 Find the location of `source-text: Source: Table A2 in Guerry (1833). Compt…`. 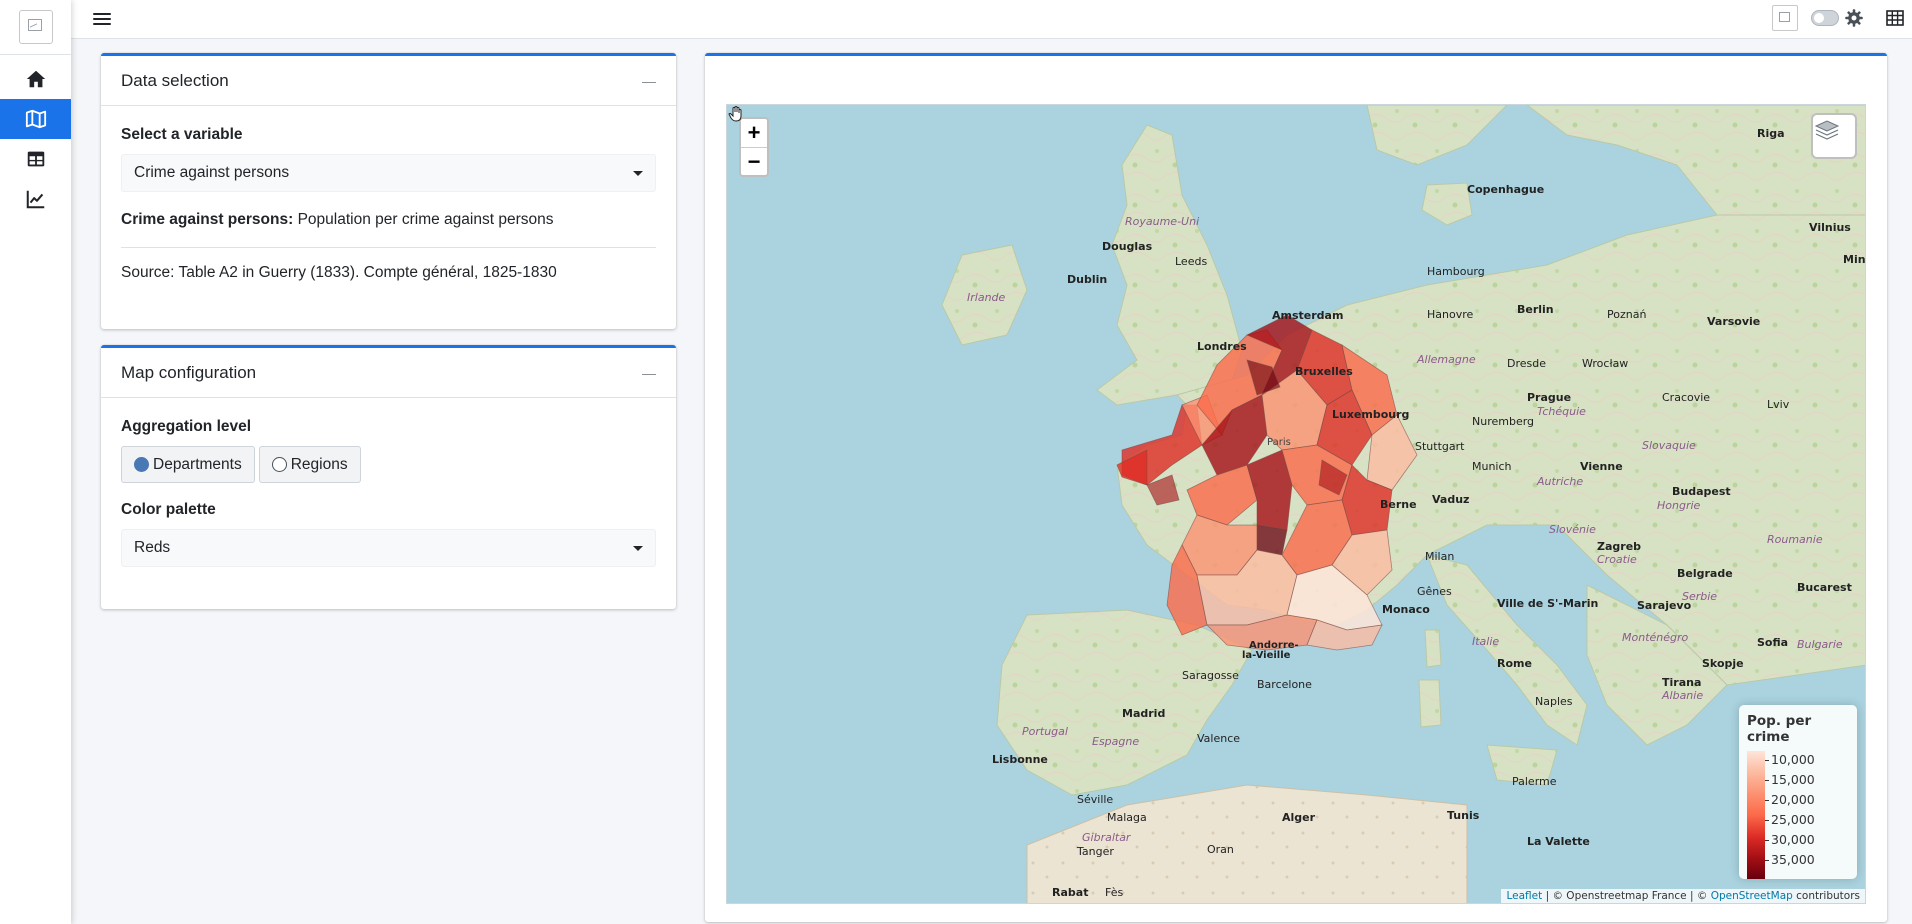

source-text: Source: Table A2 in Guerry (1833). Compt… is located at coordinates (339, 272).